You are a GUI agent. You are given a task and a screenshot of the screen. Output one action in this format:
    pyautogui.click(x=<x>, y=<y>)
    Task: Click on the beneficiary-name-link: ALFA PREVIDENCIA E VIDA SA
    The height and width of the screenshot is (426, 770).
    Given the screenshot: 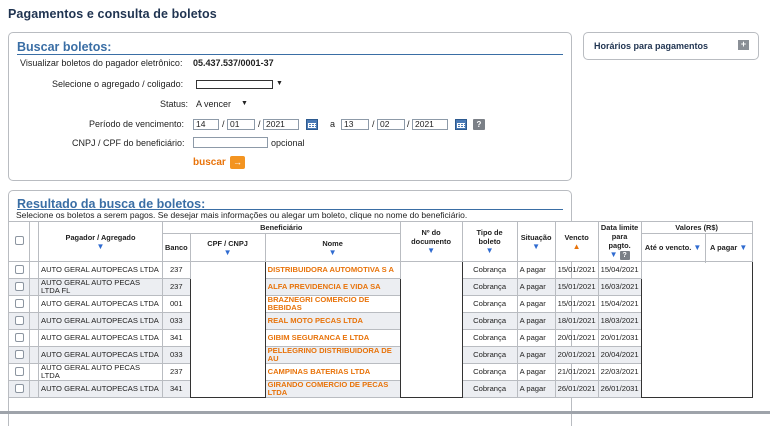 What is the action you would take?
    pyautogui.click(x=332, y=287)
    